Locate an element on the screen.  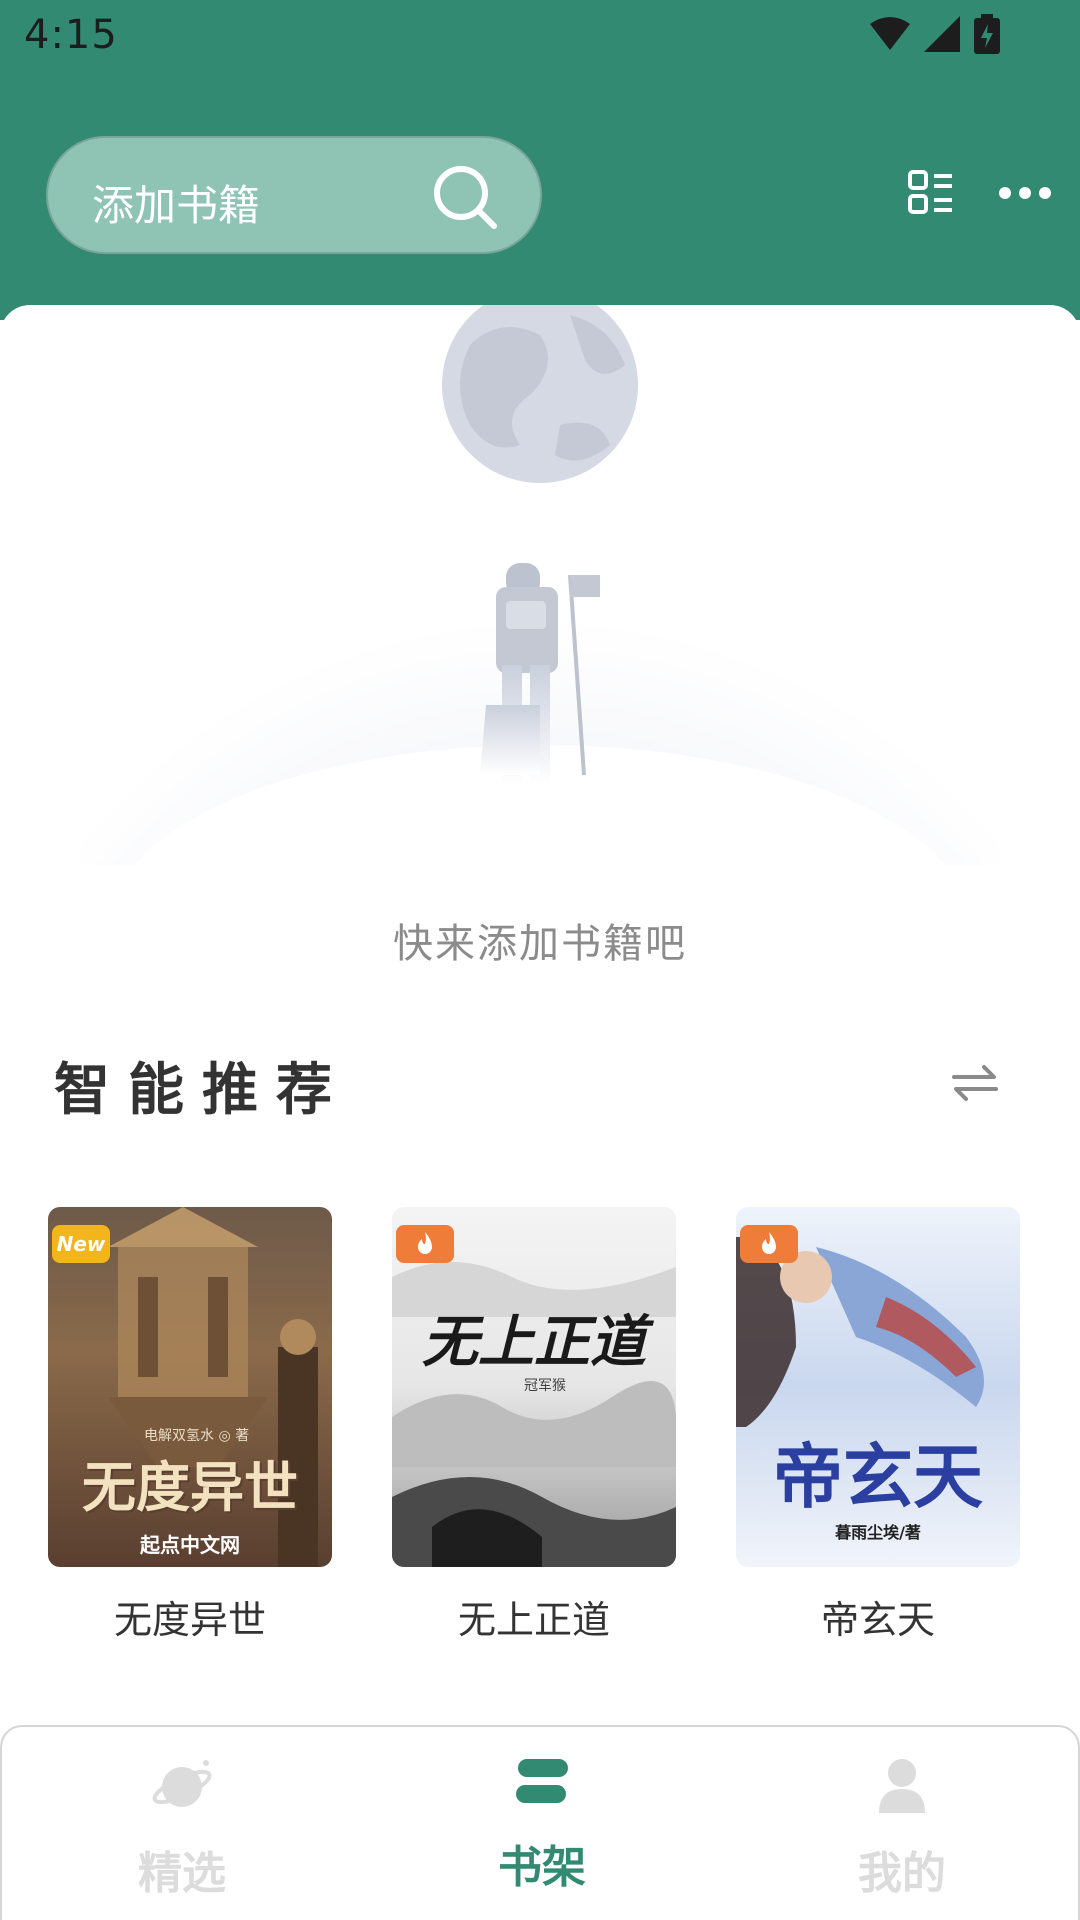
status-icons is located at coordinates (935, 34).